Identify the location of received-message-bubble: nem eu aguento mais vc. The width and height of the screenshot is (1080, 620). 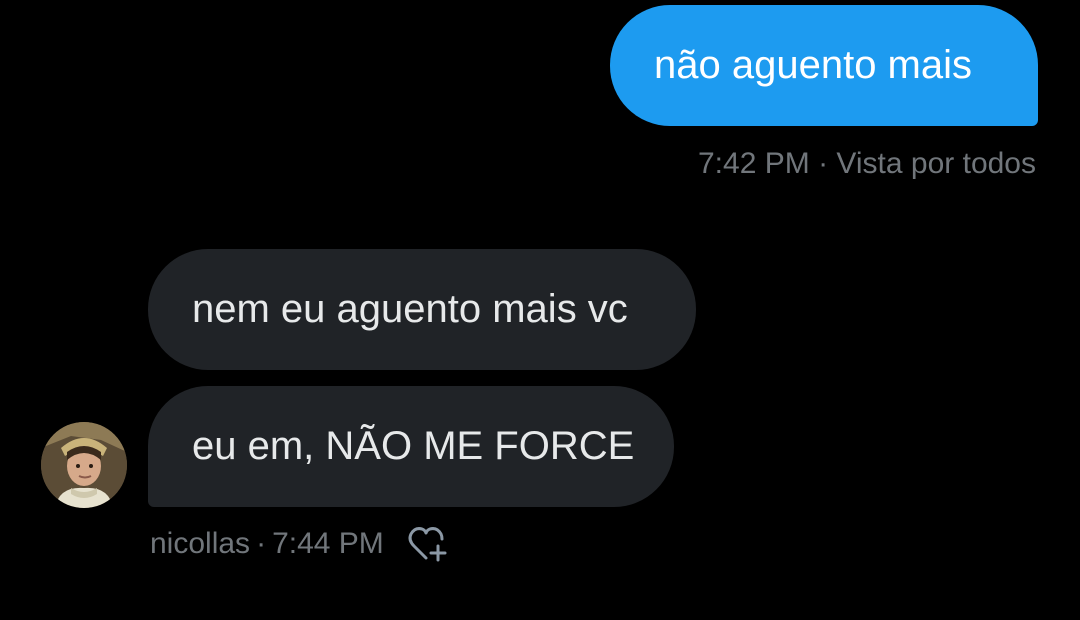
(422, 309).